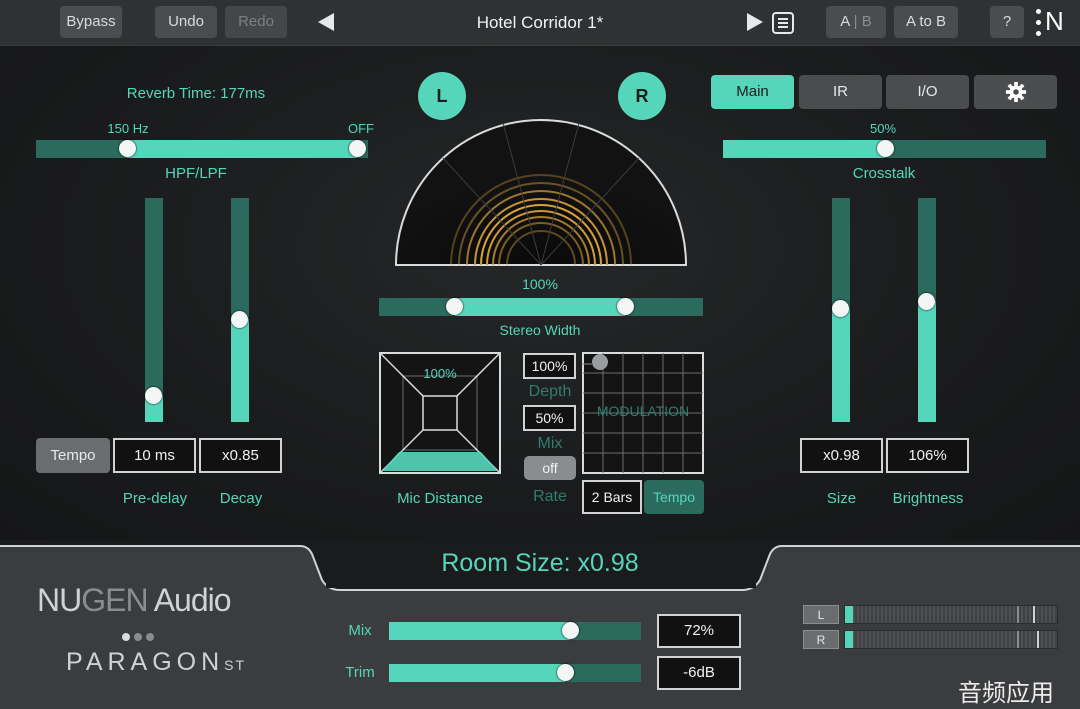 The image size is (1080, 709). What do you see at coordinates (643, 411) in the screenshot?
I see `modulation-title: MODULATION` at bounding box center [643, 411].